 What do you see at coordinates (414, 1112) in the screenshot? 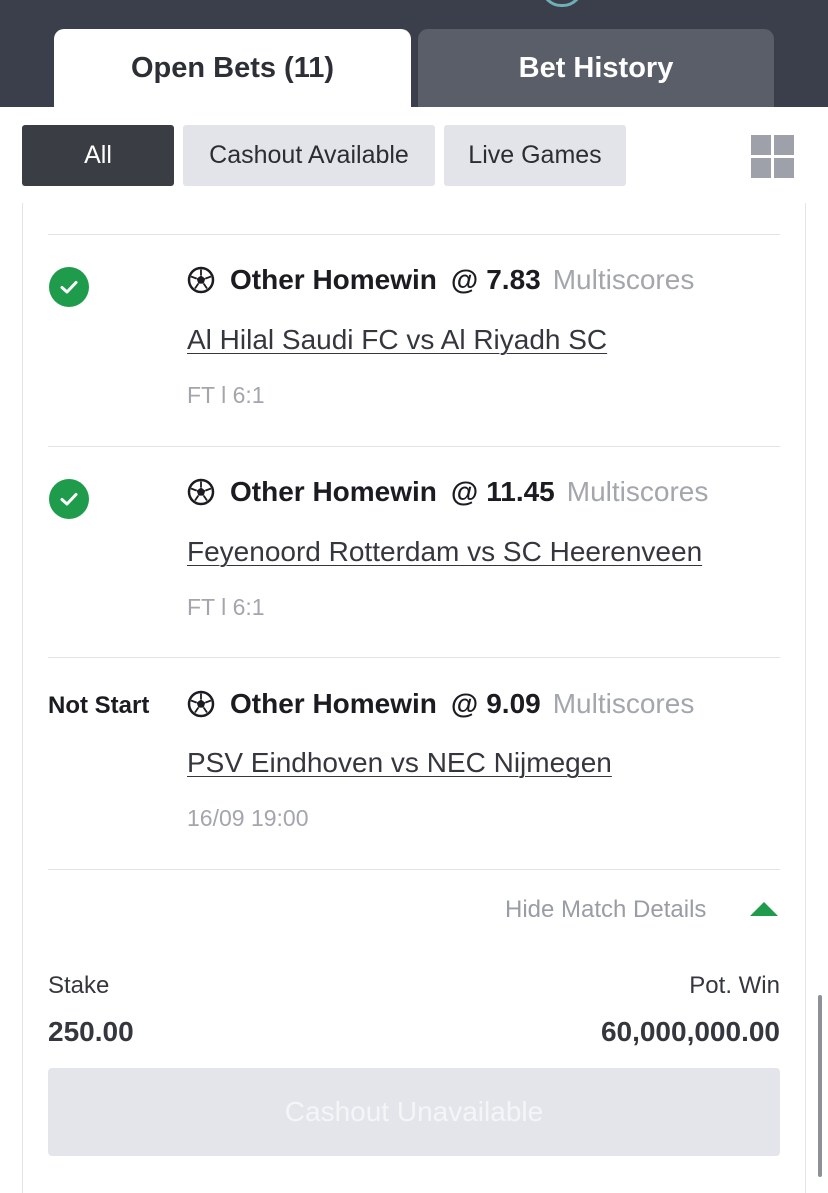
I see `cashout-button: Cashout Unavailable` at bounding box center [414, 1112].